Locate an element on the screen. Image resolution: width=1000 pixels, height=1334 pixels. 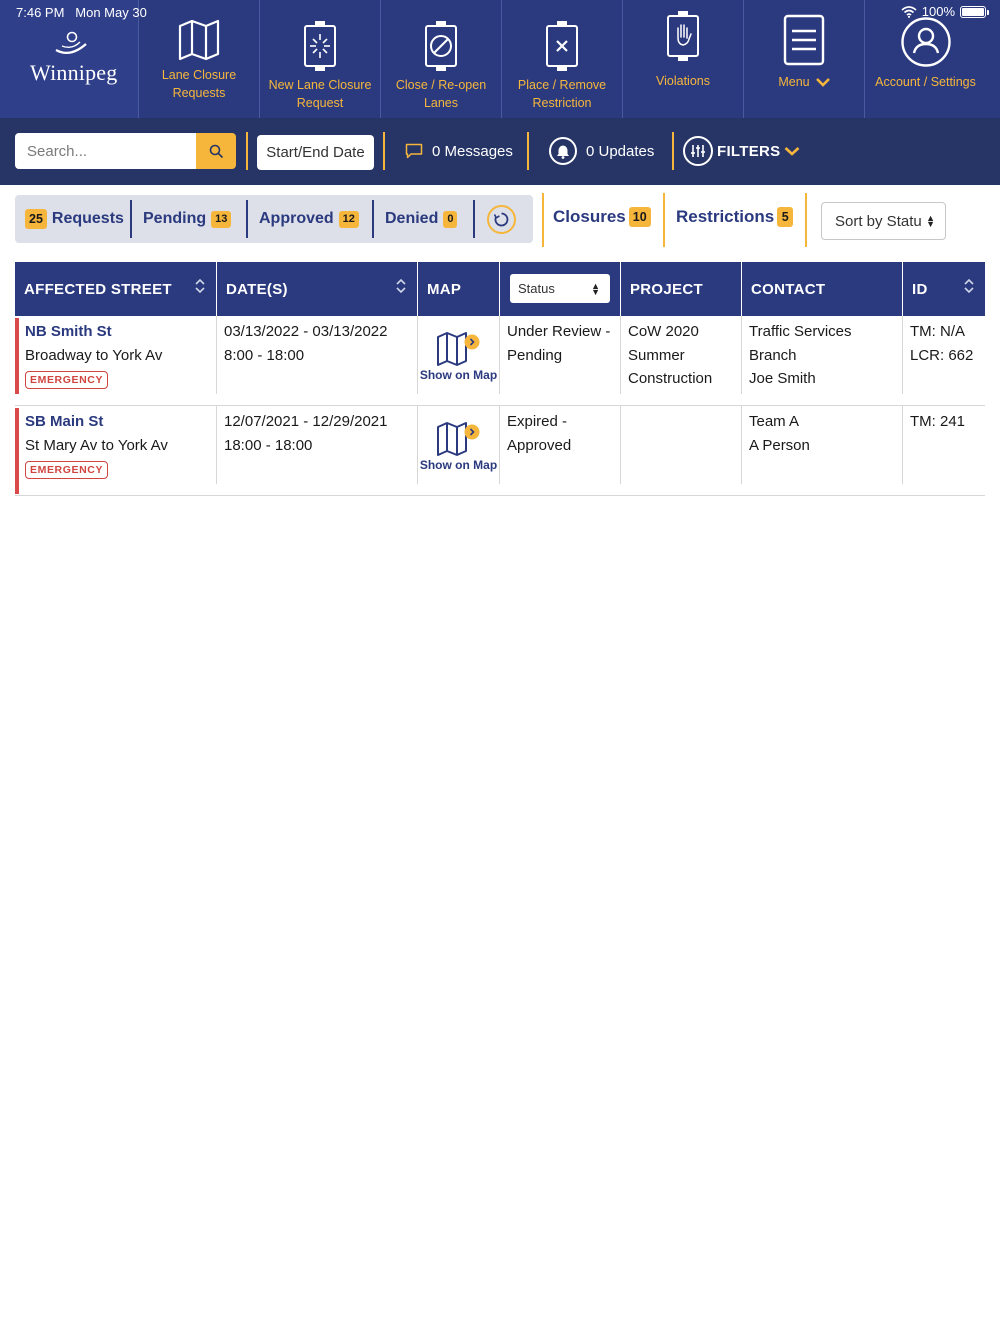
messages-label: 0 Messages is located at coordinates (472, 151).